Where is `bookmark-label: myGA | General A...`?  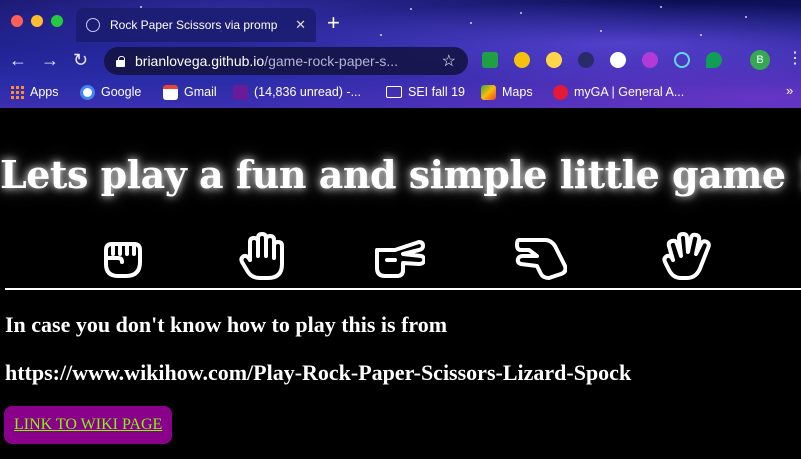
bookmark-label: myGA | General A... is located at coordinates (629, 92).